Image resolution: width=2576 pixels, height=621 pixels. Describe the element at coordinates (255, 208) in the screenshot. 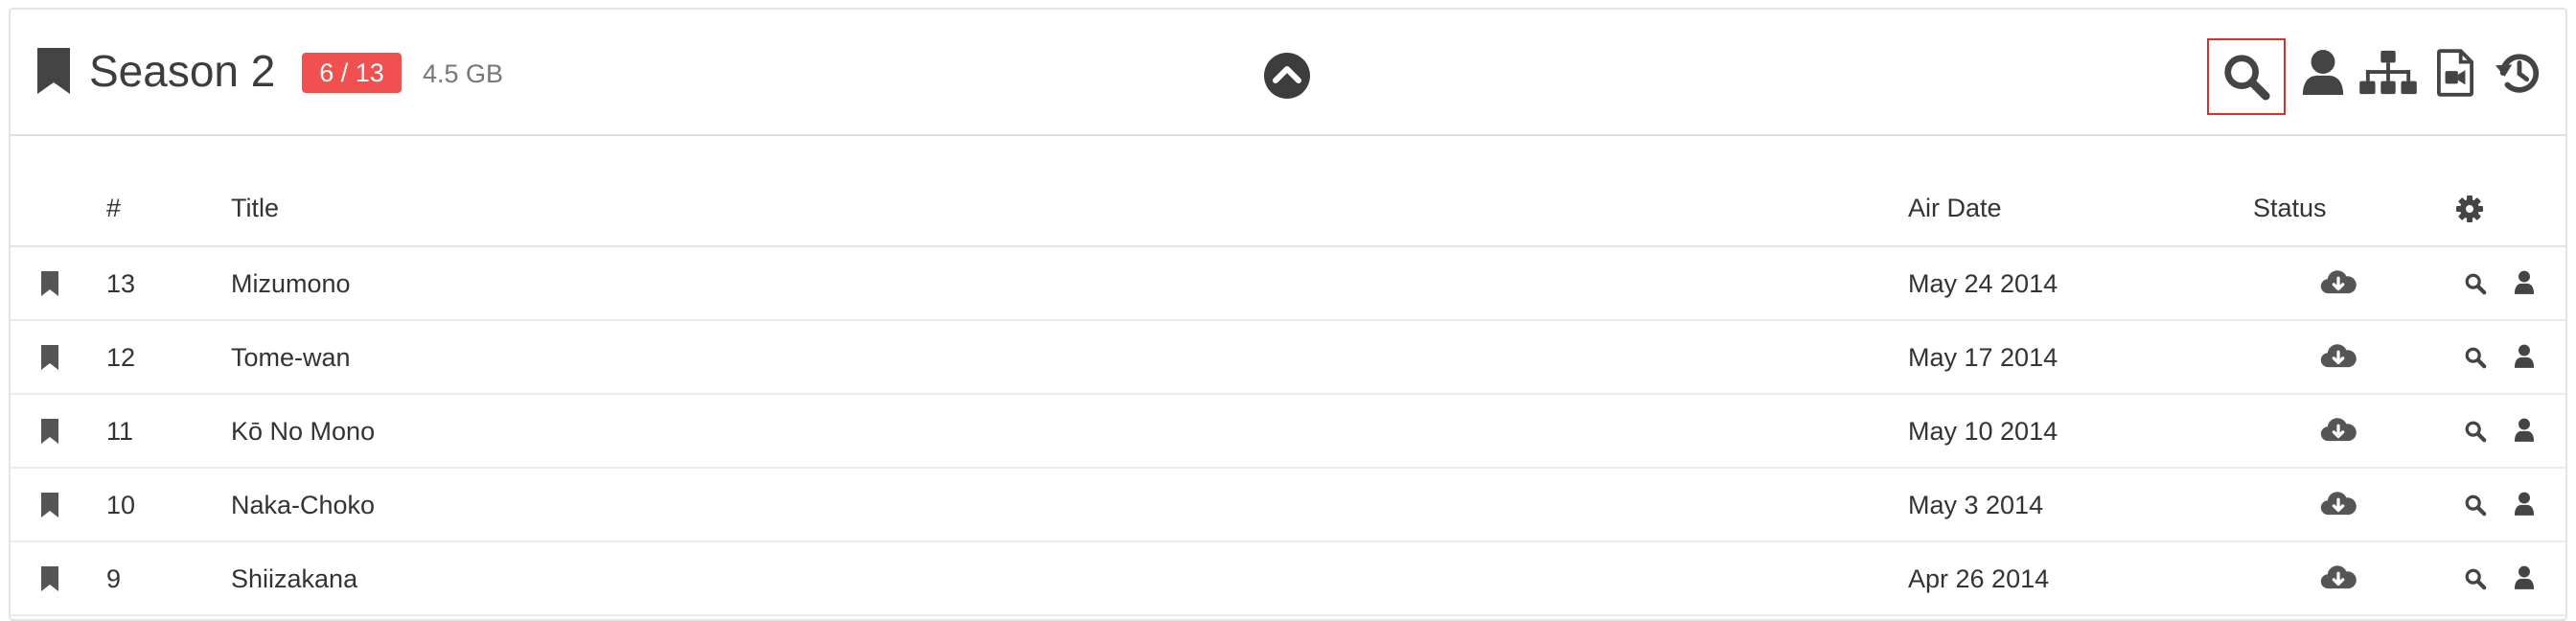

I see `column-header-title: Title` at that location.